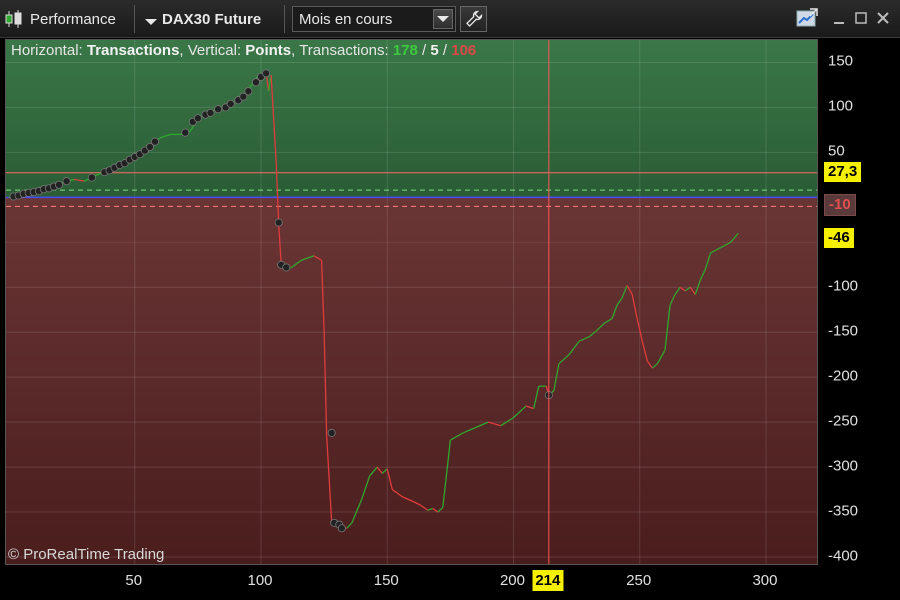 The width and height of the screenshot is (900, 600). I want to click on x-tick-label: 100, so click(260, 580).